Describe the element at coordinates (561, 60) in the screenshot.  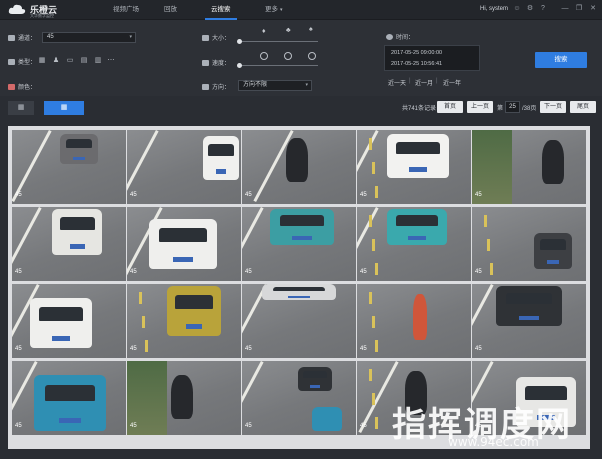
I see `search-button: 搜索` at that location.